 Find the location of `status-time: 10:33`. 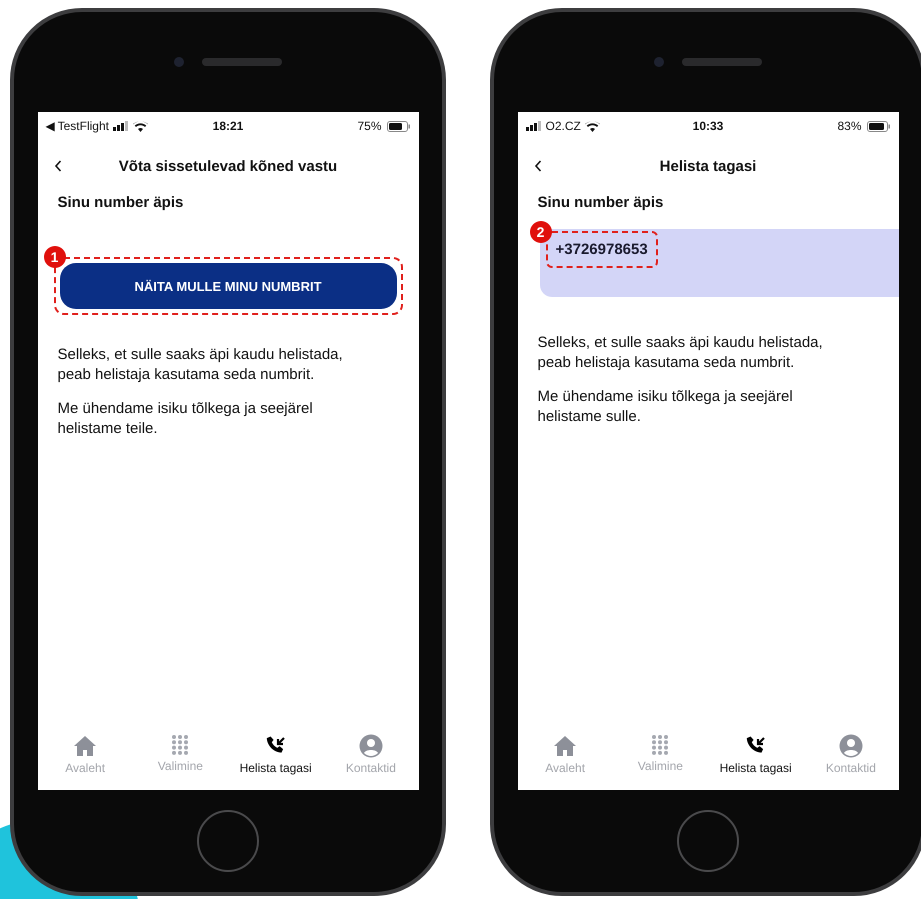

status-time: 10:33 is located at coordinates (708, 126).